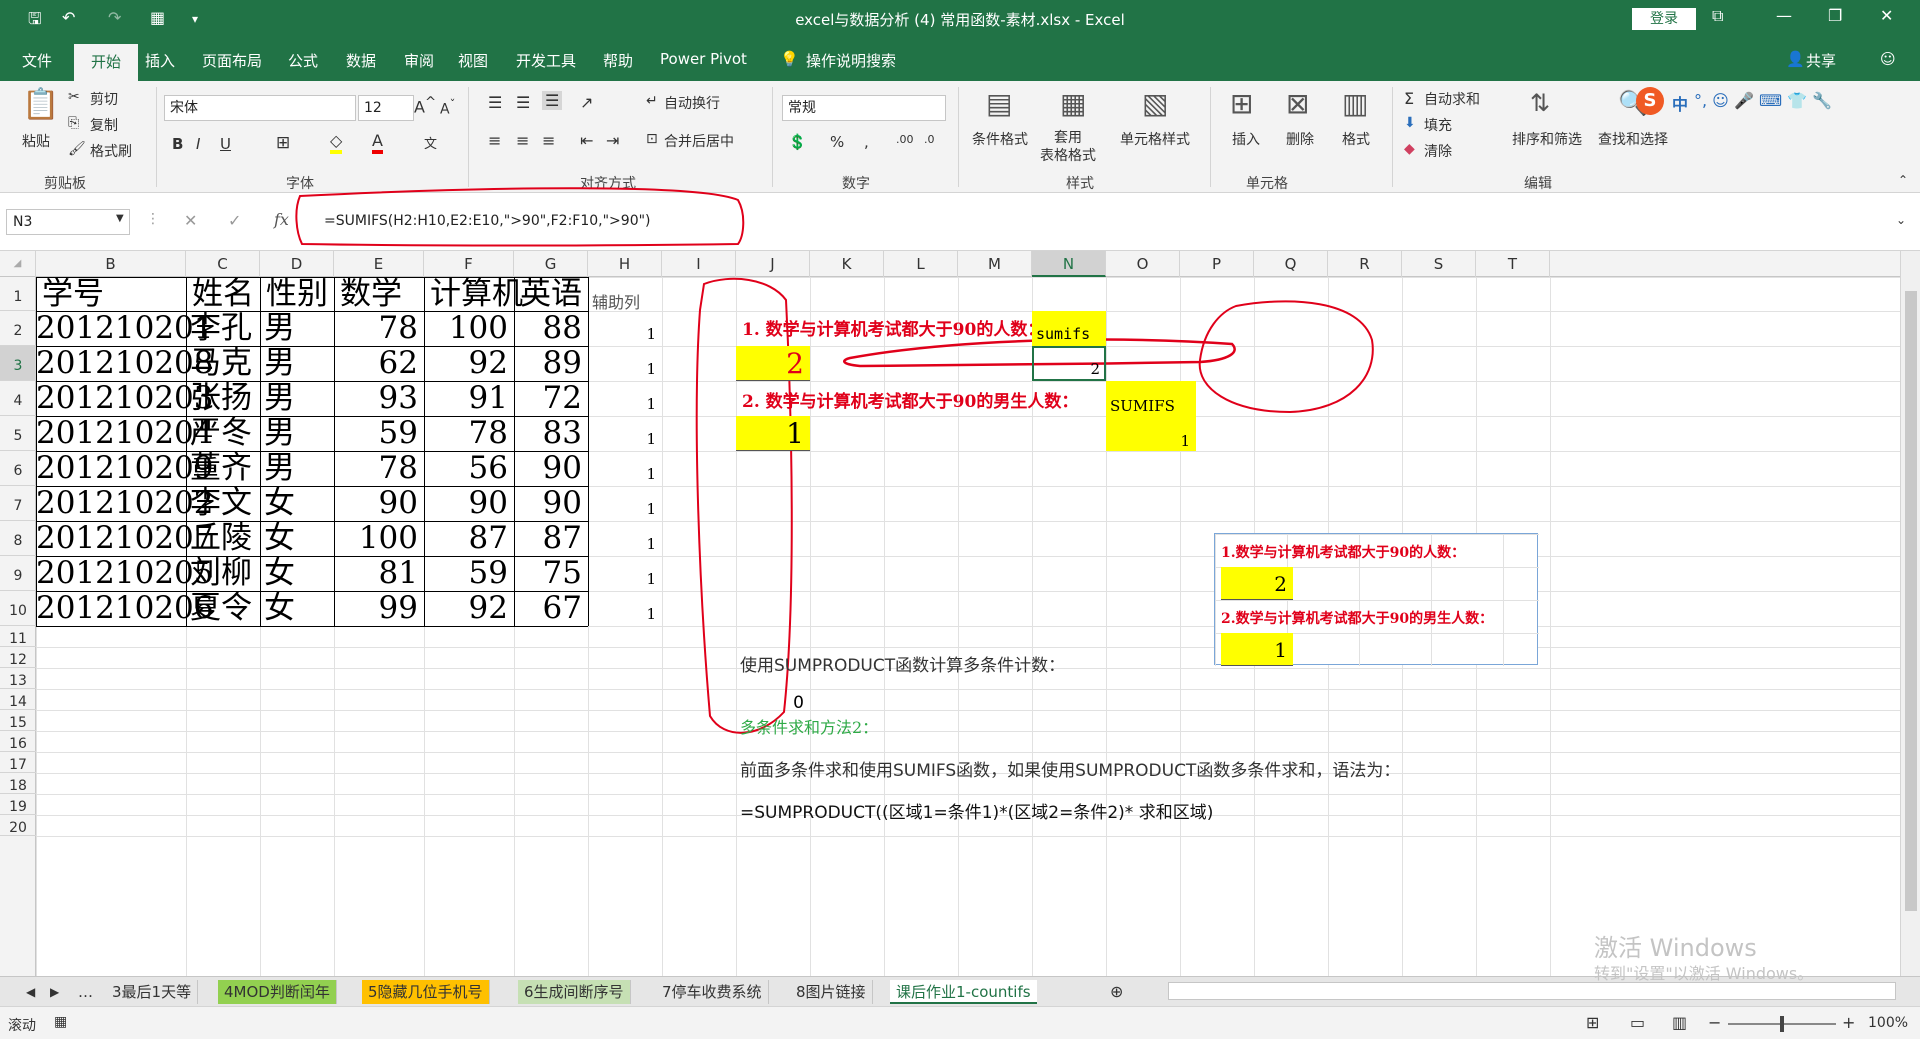 The width and height of the screenshot is (1920, 1039). Describe the element at coordinates (125, 433) in the screenshot. I see `table-cell: 201210204` at that location.